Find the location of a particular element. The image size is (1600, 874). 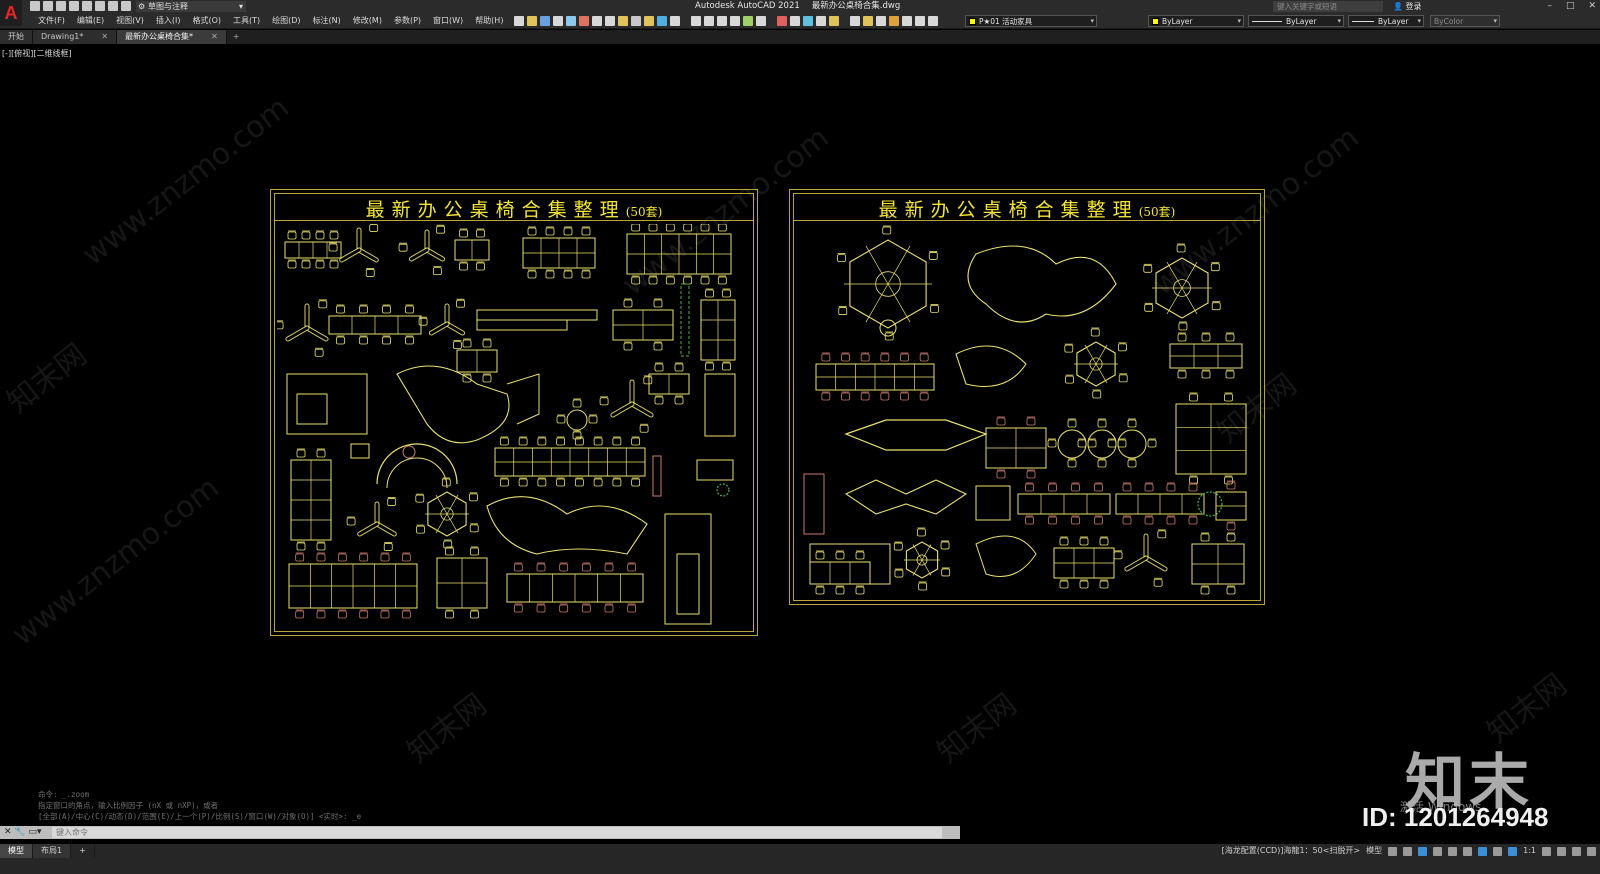

redo-icon is located at coordinates (696, 21).